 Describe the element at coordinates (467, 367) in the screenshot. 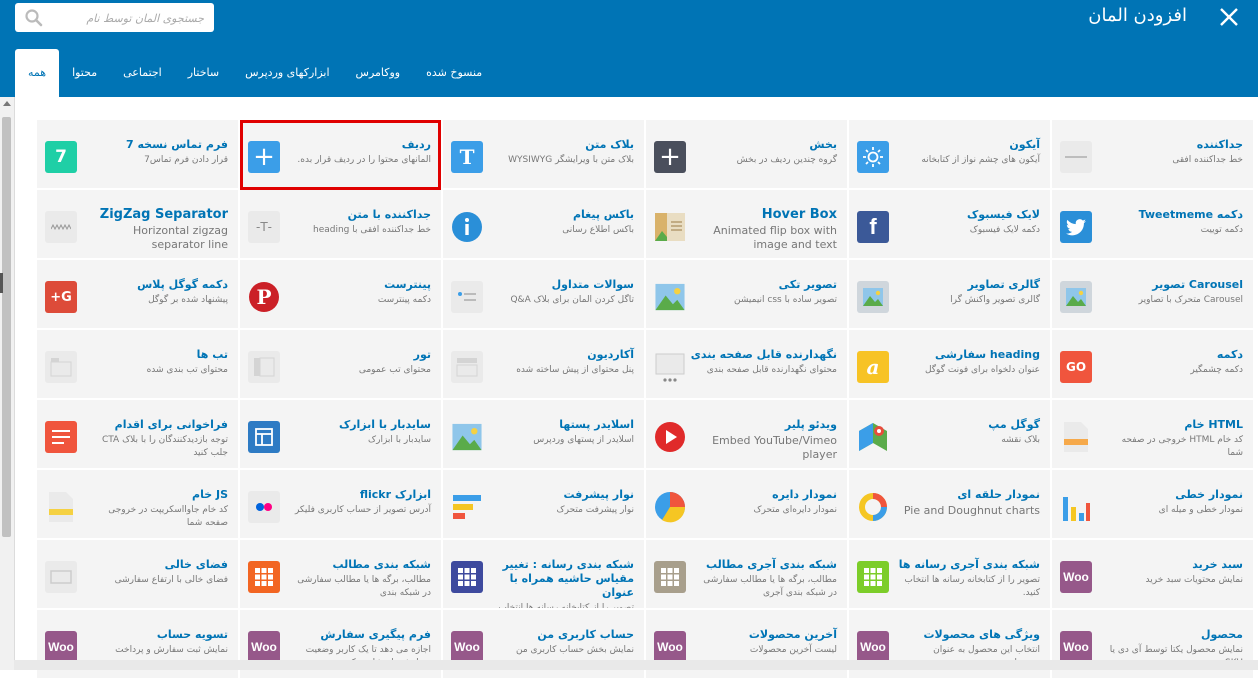

I see `accordion-icon` at that location.